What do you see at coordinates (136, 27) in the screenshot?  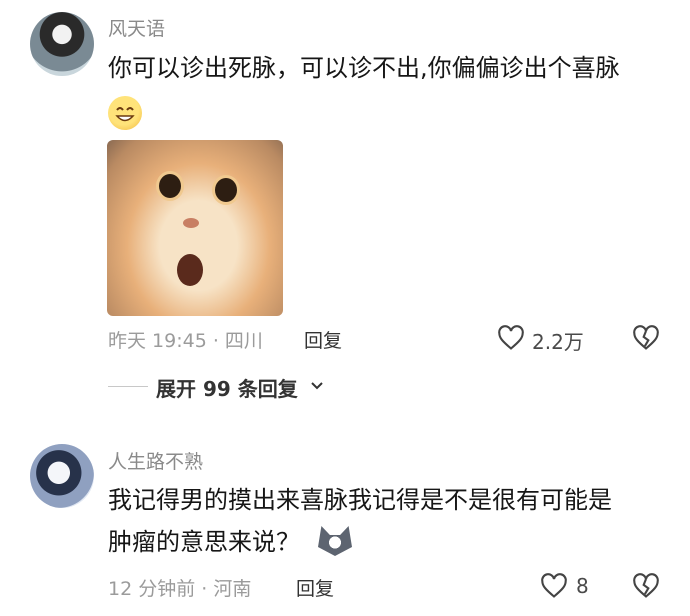 I see `comment-username: 风天语` at bounding box center [136, 27].